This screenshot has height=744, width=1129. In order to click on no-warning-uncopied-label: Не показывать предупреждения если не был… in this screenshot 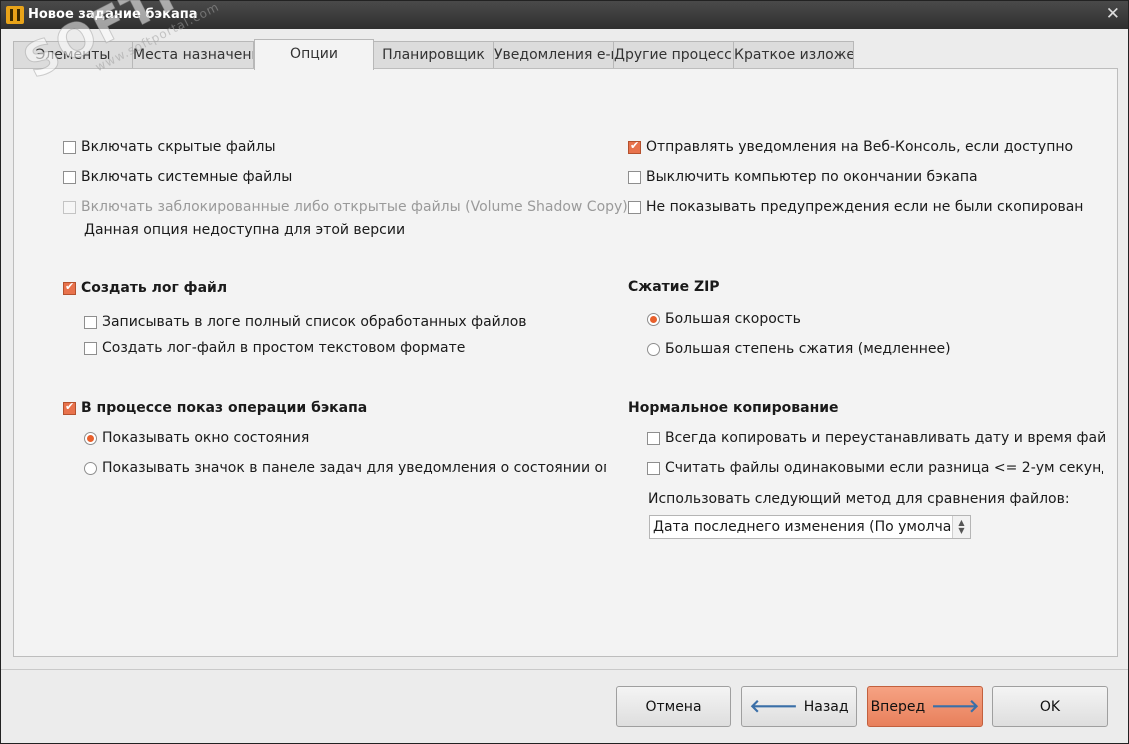, I will do `click(864, 207)`.